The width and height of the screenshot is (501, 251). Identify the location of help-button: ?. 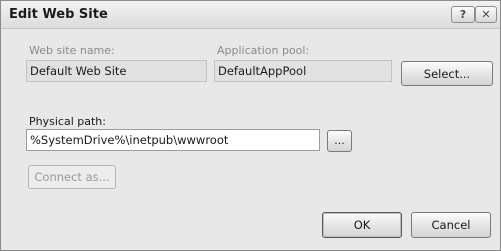
(463, 14).